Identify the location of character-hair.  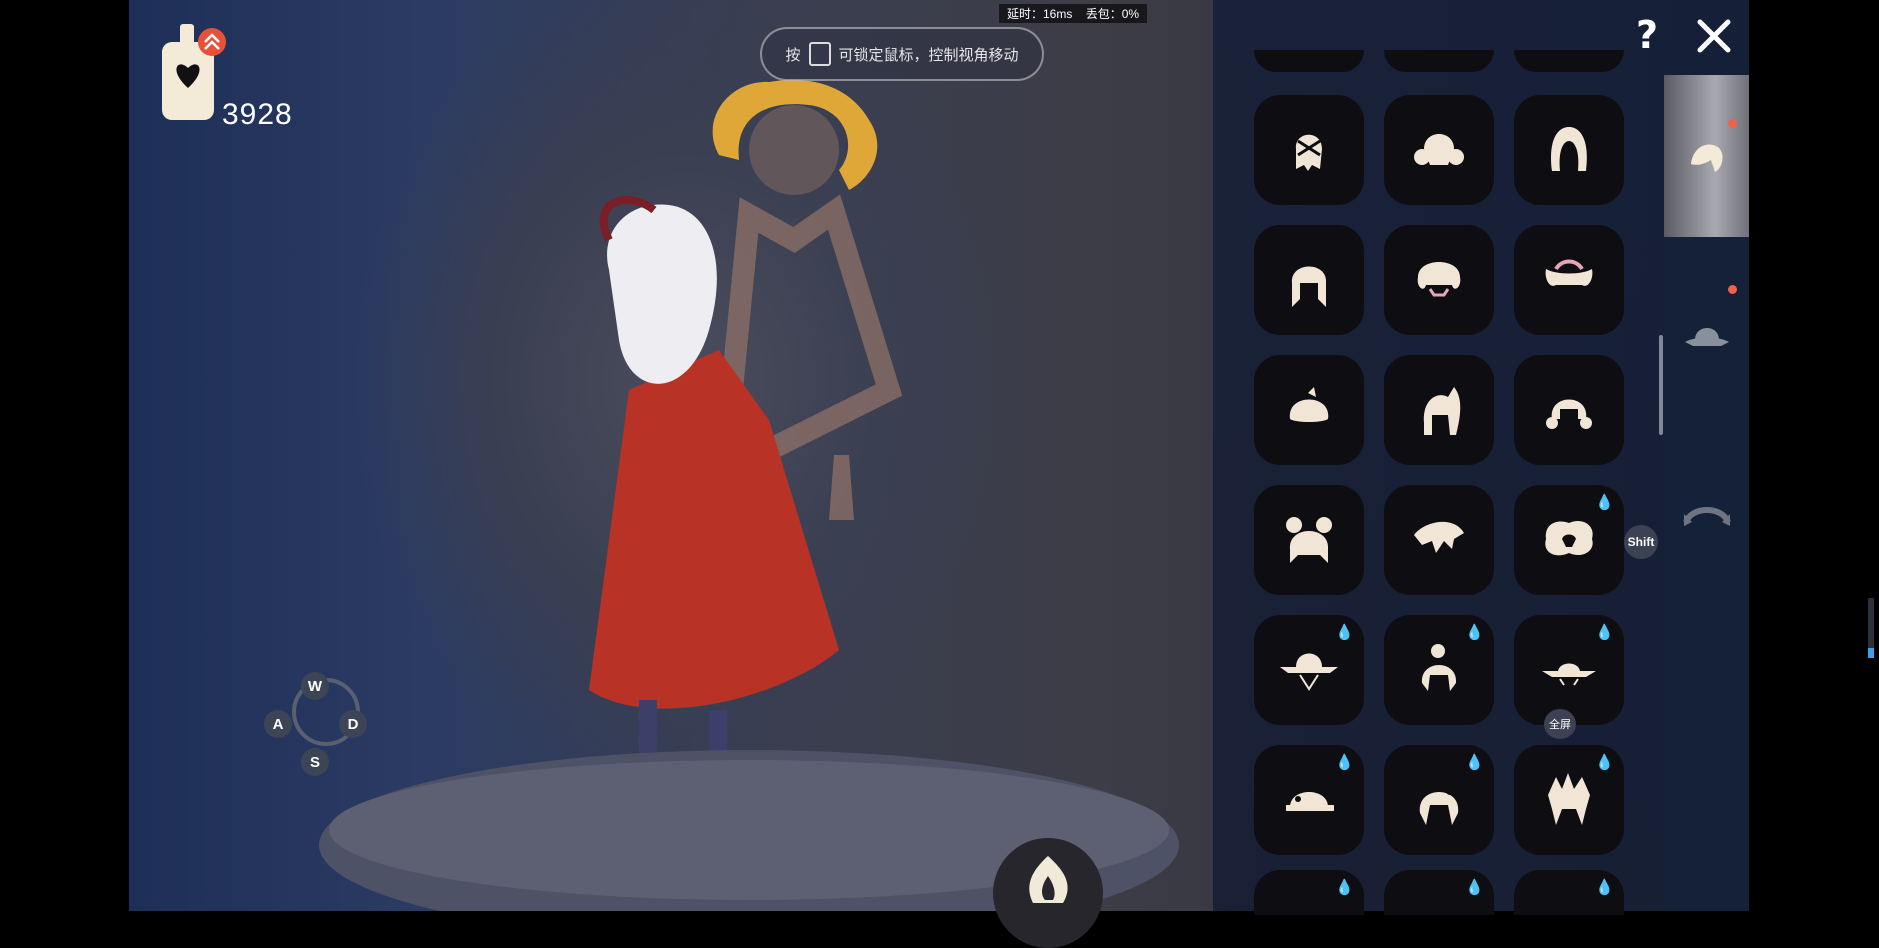
(662, 294).